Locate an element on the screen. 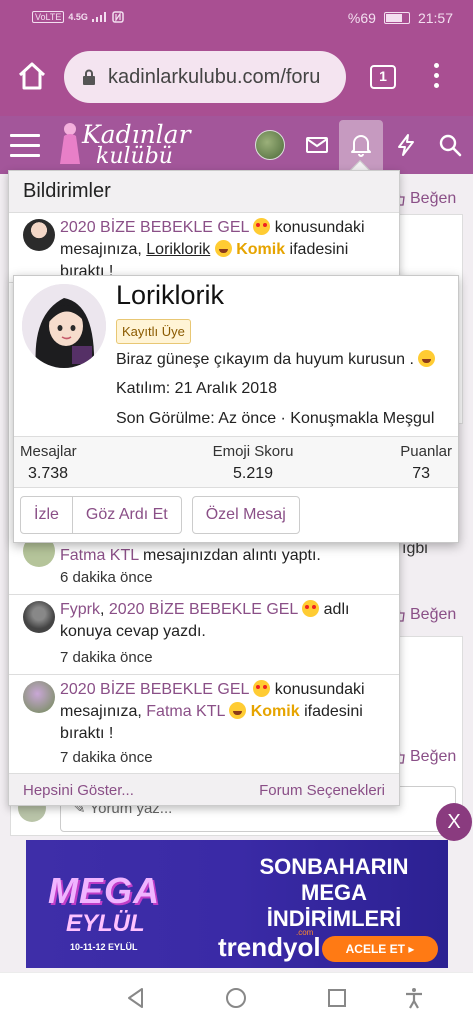 The height and width of the screenshot is (1024, 473). more-options-icon is located at coordinates (436, 77).